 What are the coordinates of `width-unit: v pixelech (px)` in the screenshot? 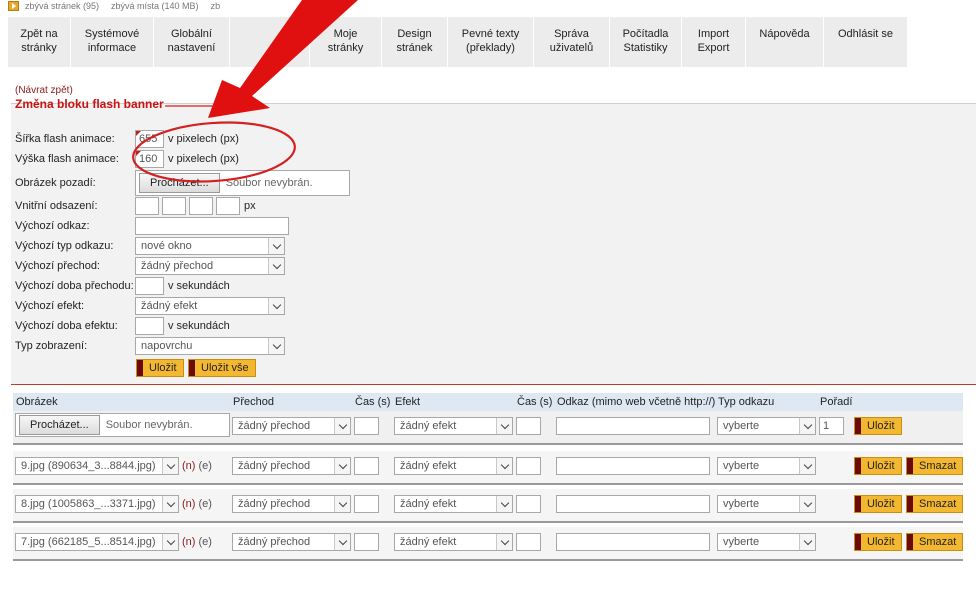 It's located at (203, 139).